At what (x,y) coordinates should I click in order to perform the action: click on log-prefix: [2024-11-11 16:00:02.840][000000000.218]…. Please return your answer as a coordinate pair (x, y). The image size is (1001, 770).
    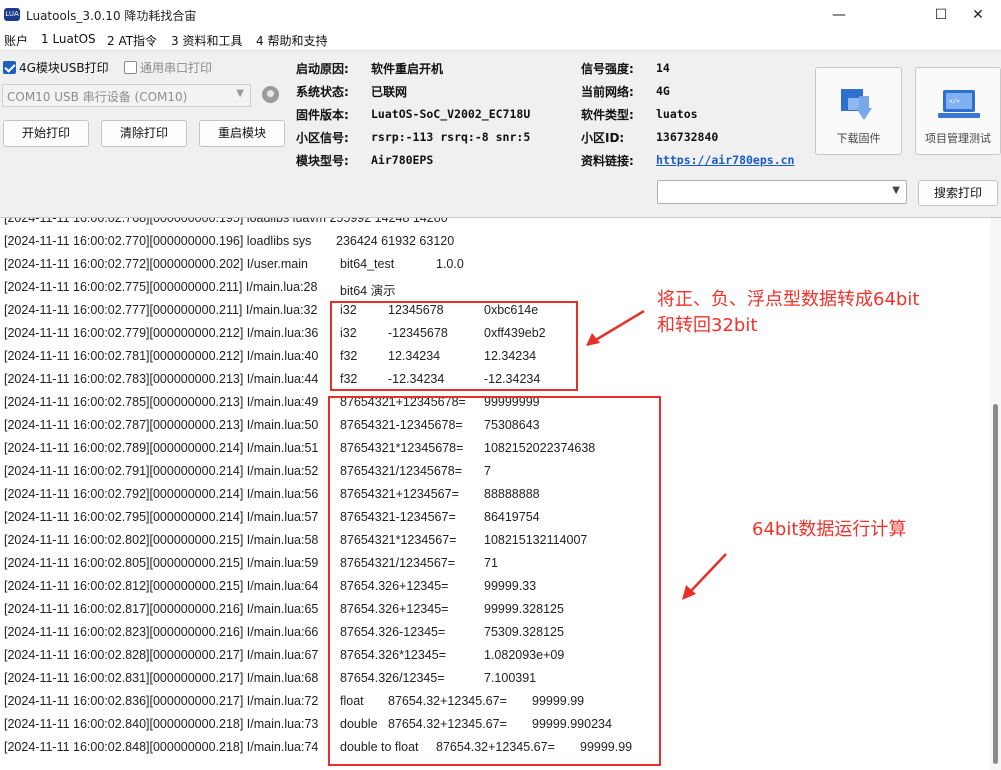
    Looking at the image, I should click on (161, 724).